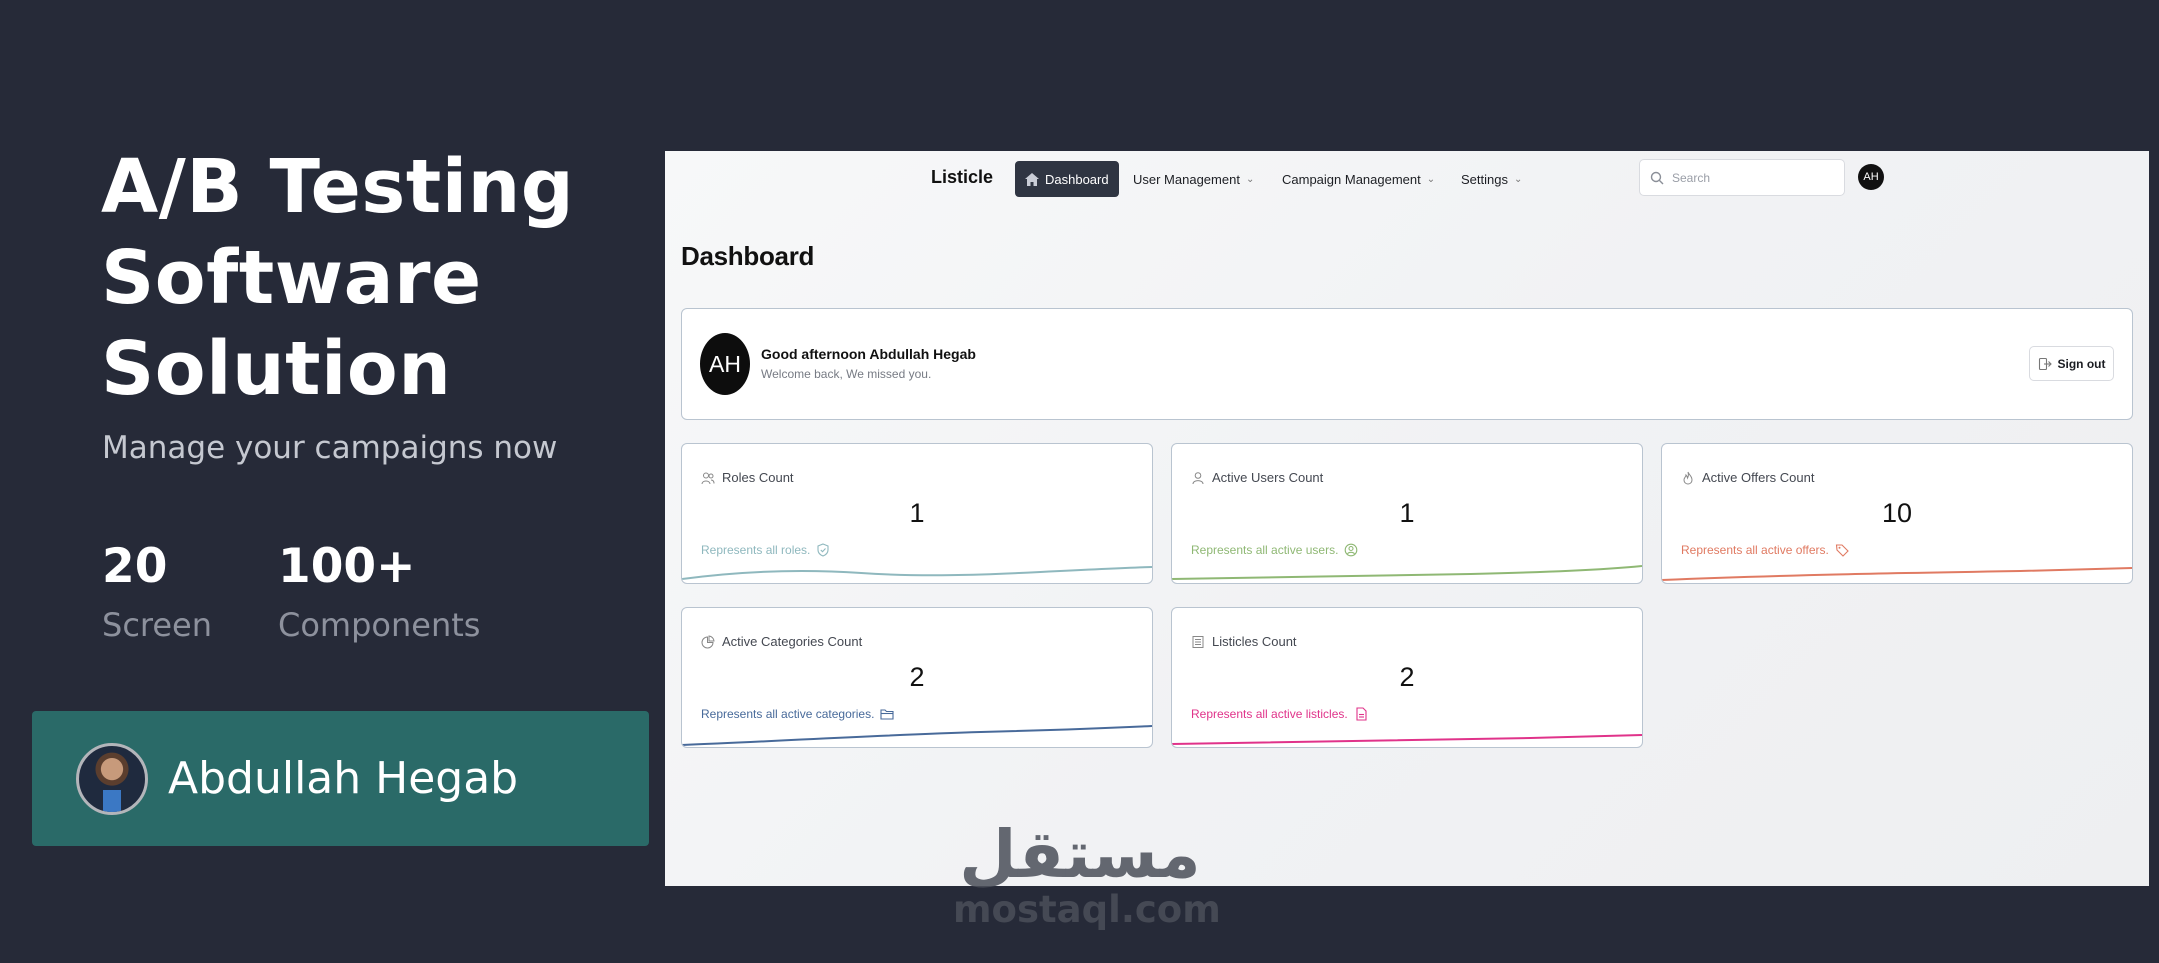  What do you see at coordinates (756, 550) in the screenshot?
I see `card-footer-text: Represents all roles.` at bounding box center [756, 550].